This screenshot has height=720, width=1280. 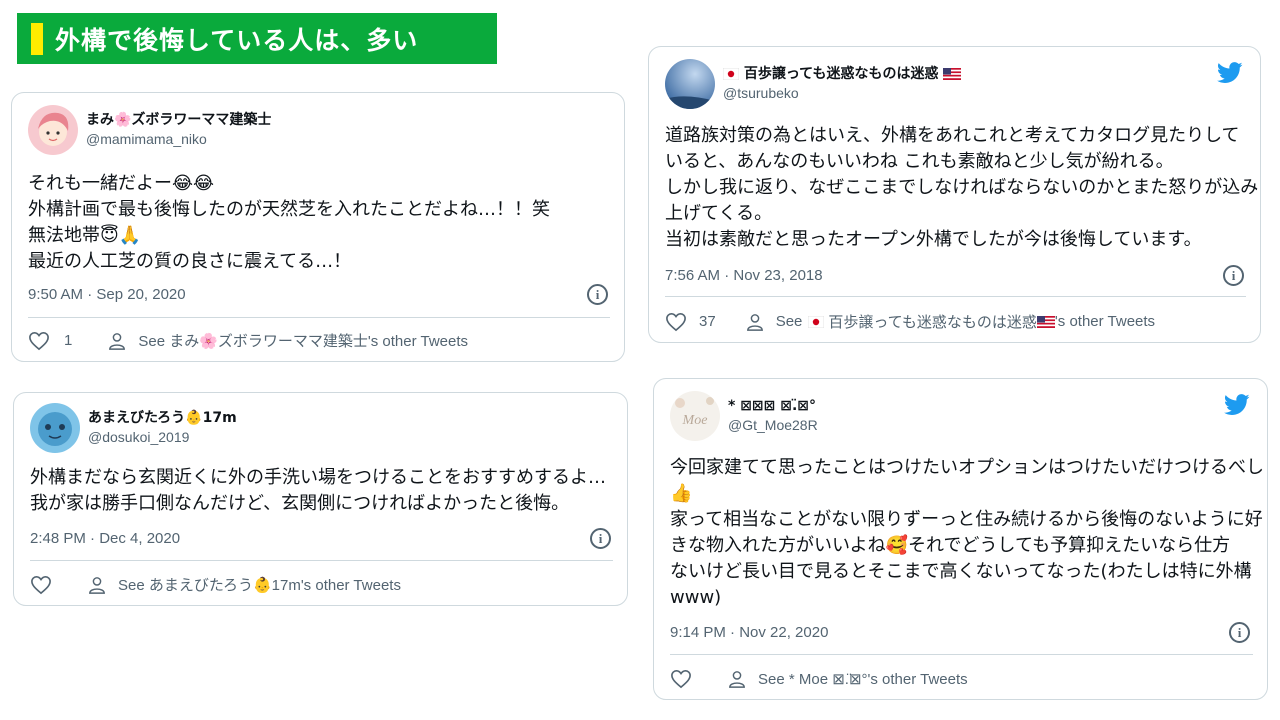 I want to click on see-other-name: 百歩譲っても迷惑なものは迷惑, so click(x=932, y=322).